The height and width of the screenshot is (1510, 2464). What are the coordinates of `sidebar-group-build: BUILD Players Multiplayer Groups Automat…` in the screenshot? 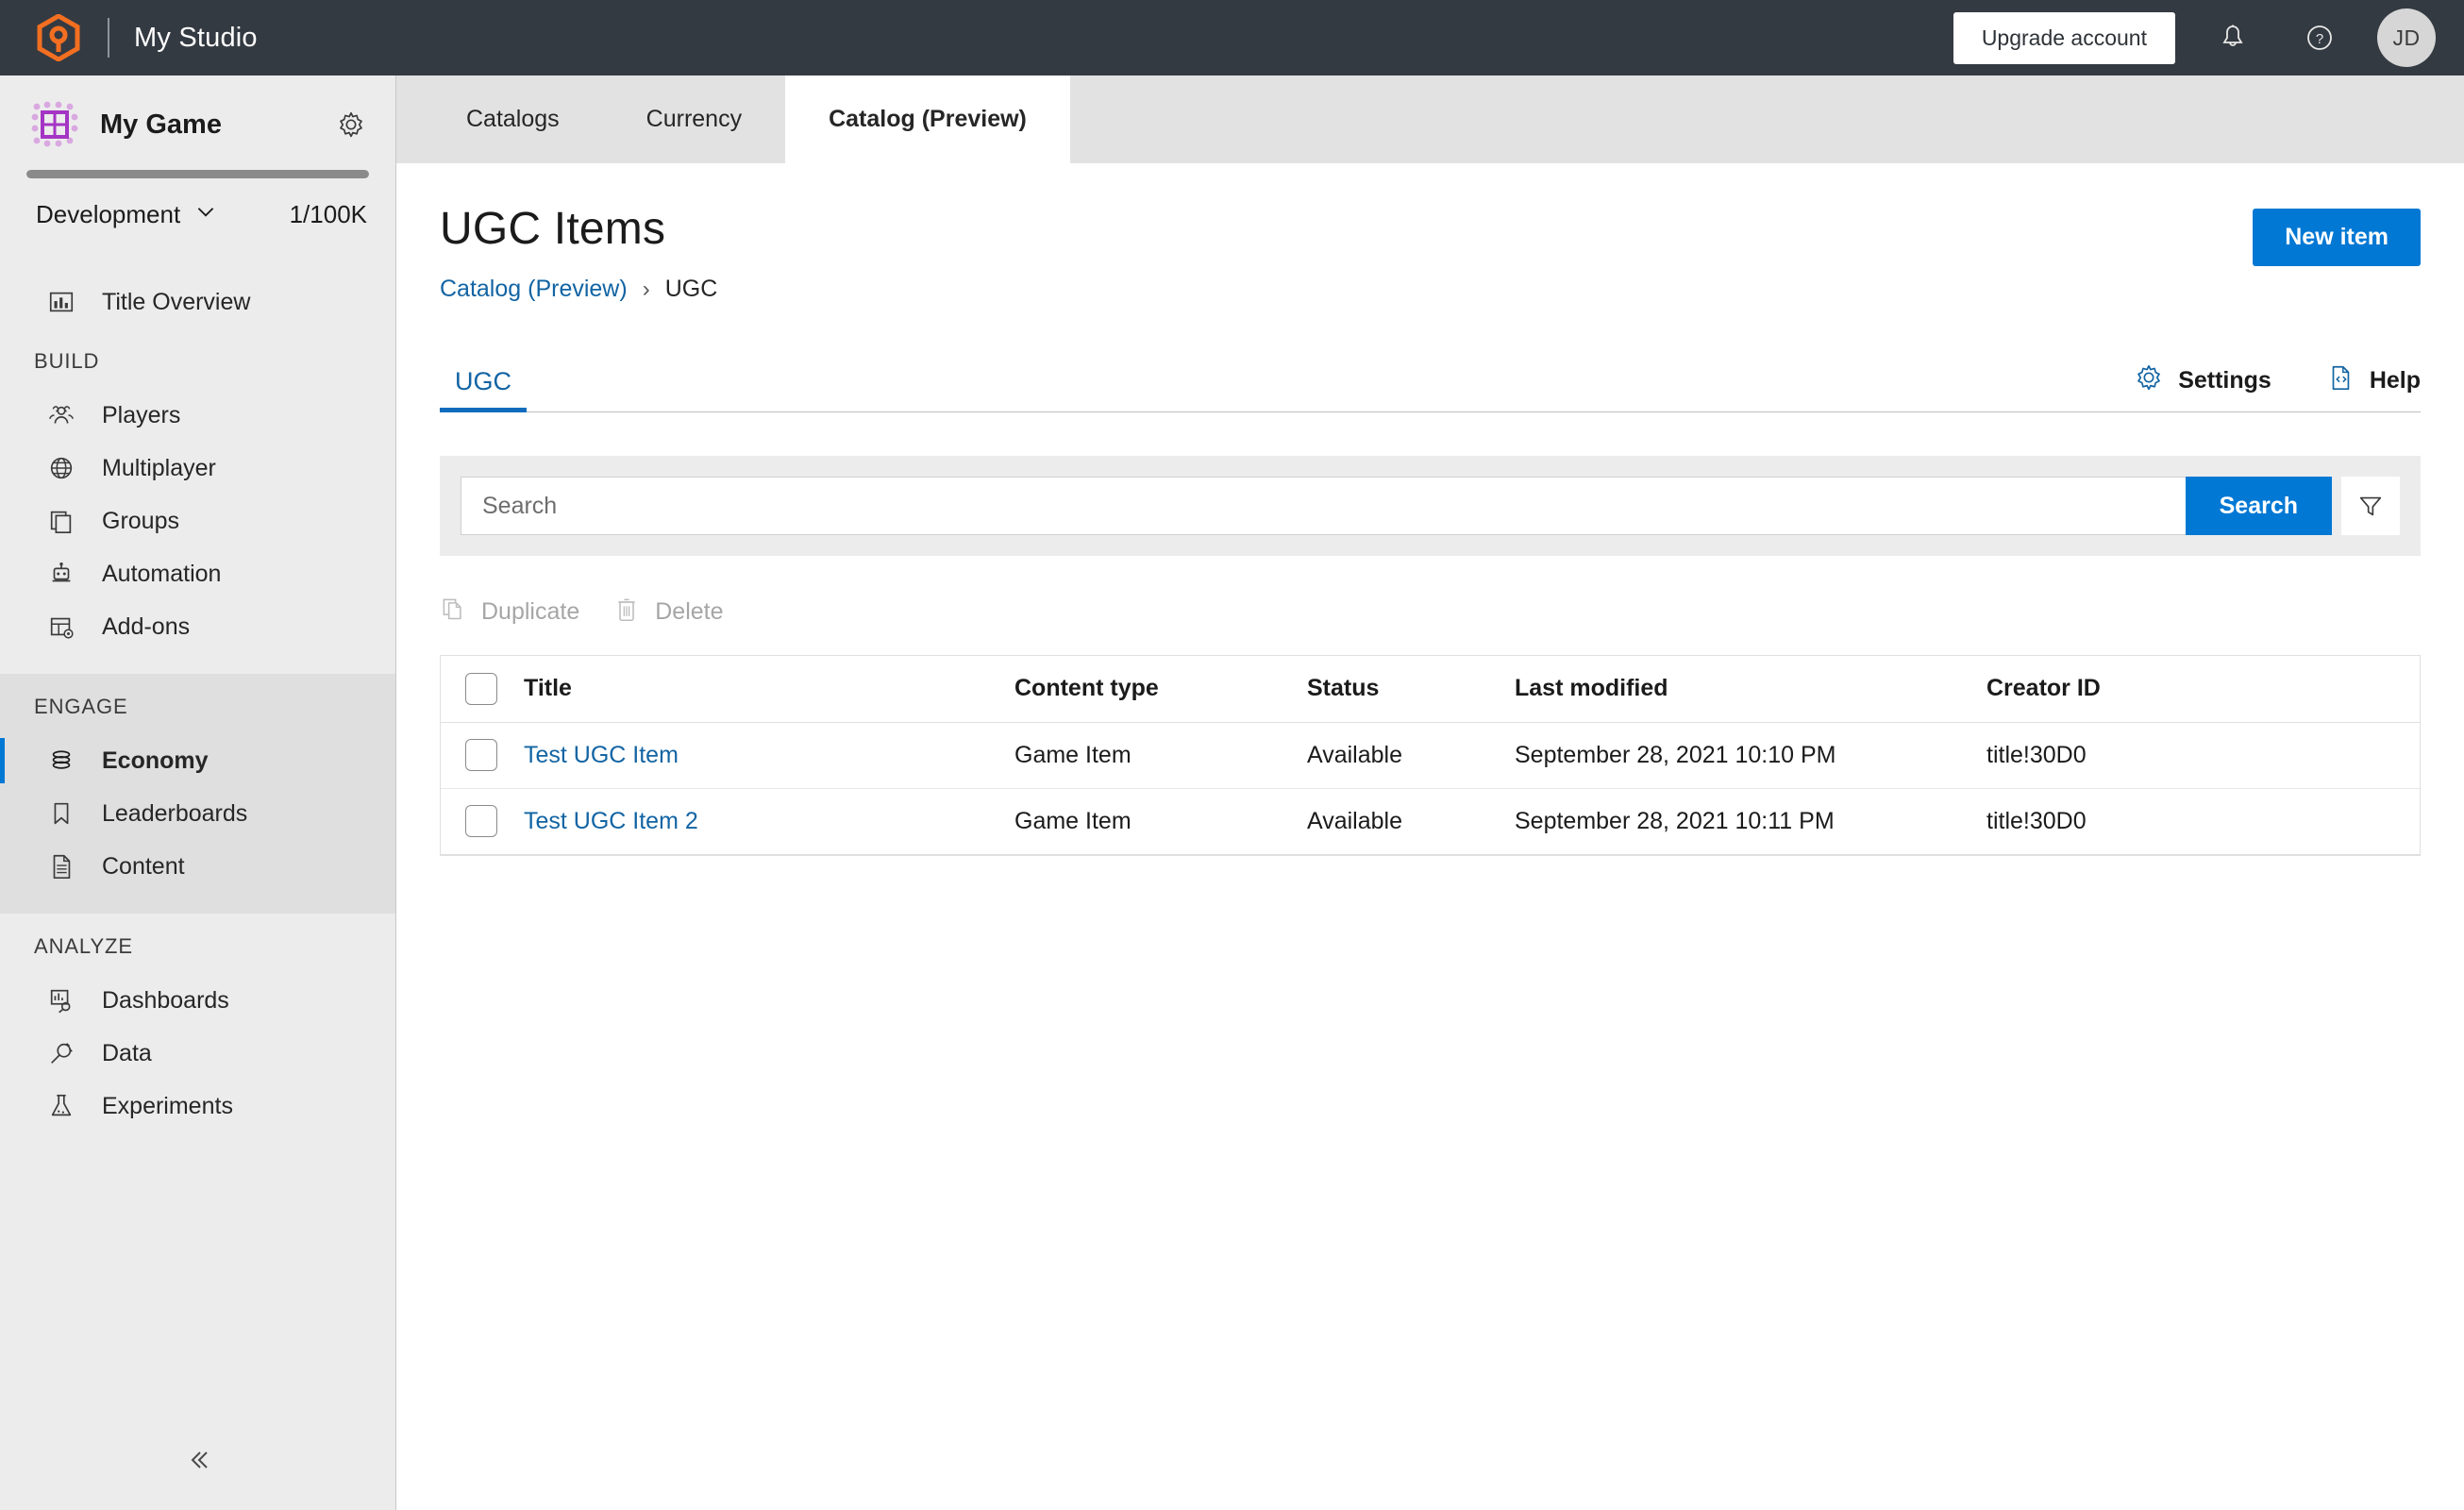 It's located at (197, 501).